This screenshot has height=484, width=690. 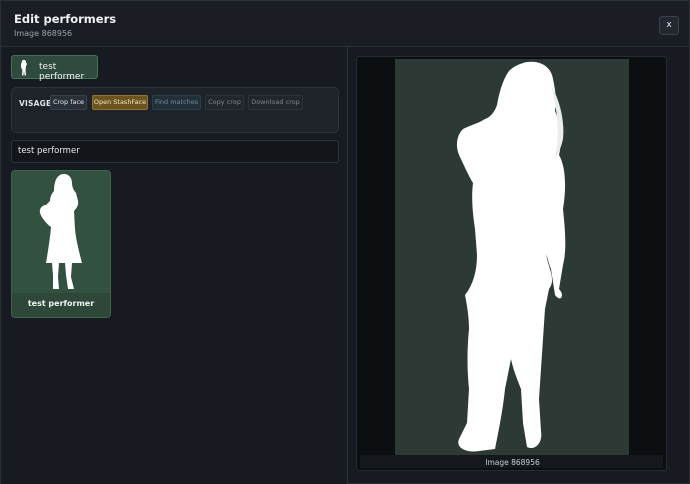 I want to click on close-button: x, so click(x=669, y=25).